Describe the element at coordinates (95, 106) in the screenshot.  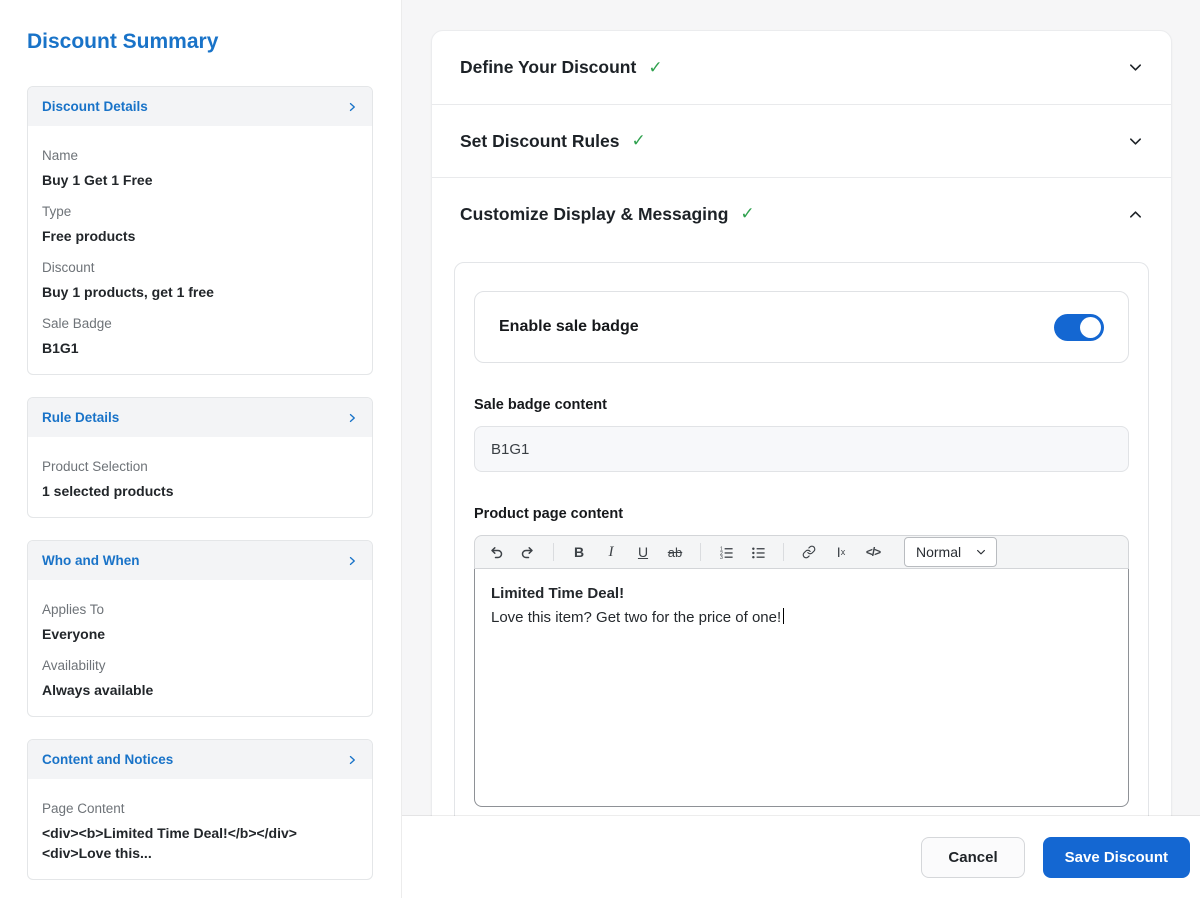
I see `section-title: Discount Details` at that location.